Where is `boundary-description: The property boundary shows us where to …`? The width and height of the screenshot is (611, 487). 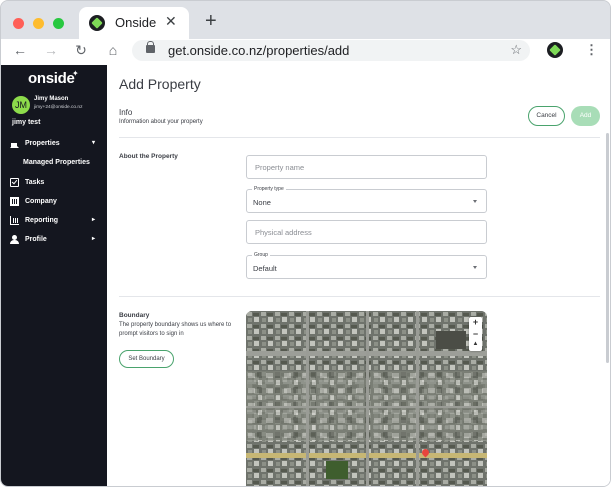 boundary-description: The property boundary shows us where to … is located at coordinates (175, 329).